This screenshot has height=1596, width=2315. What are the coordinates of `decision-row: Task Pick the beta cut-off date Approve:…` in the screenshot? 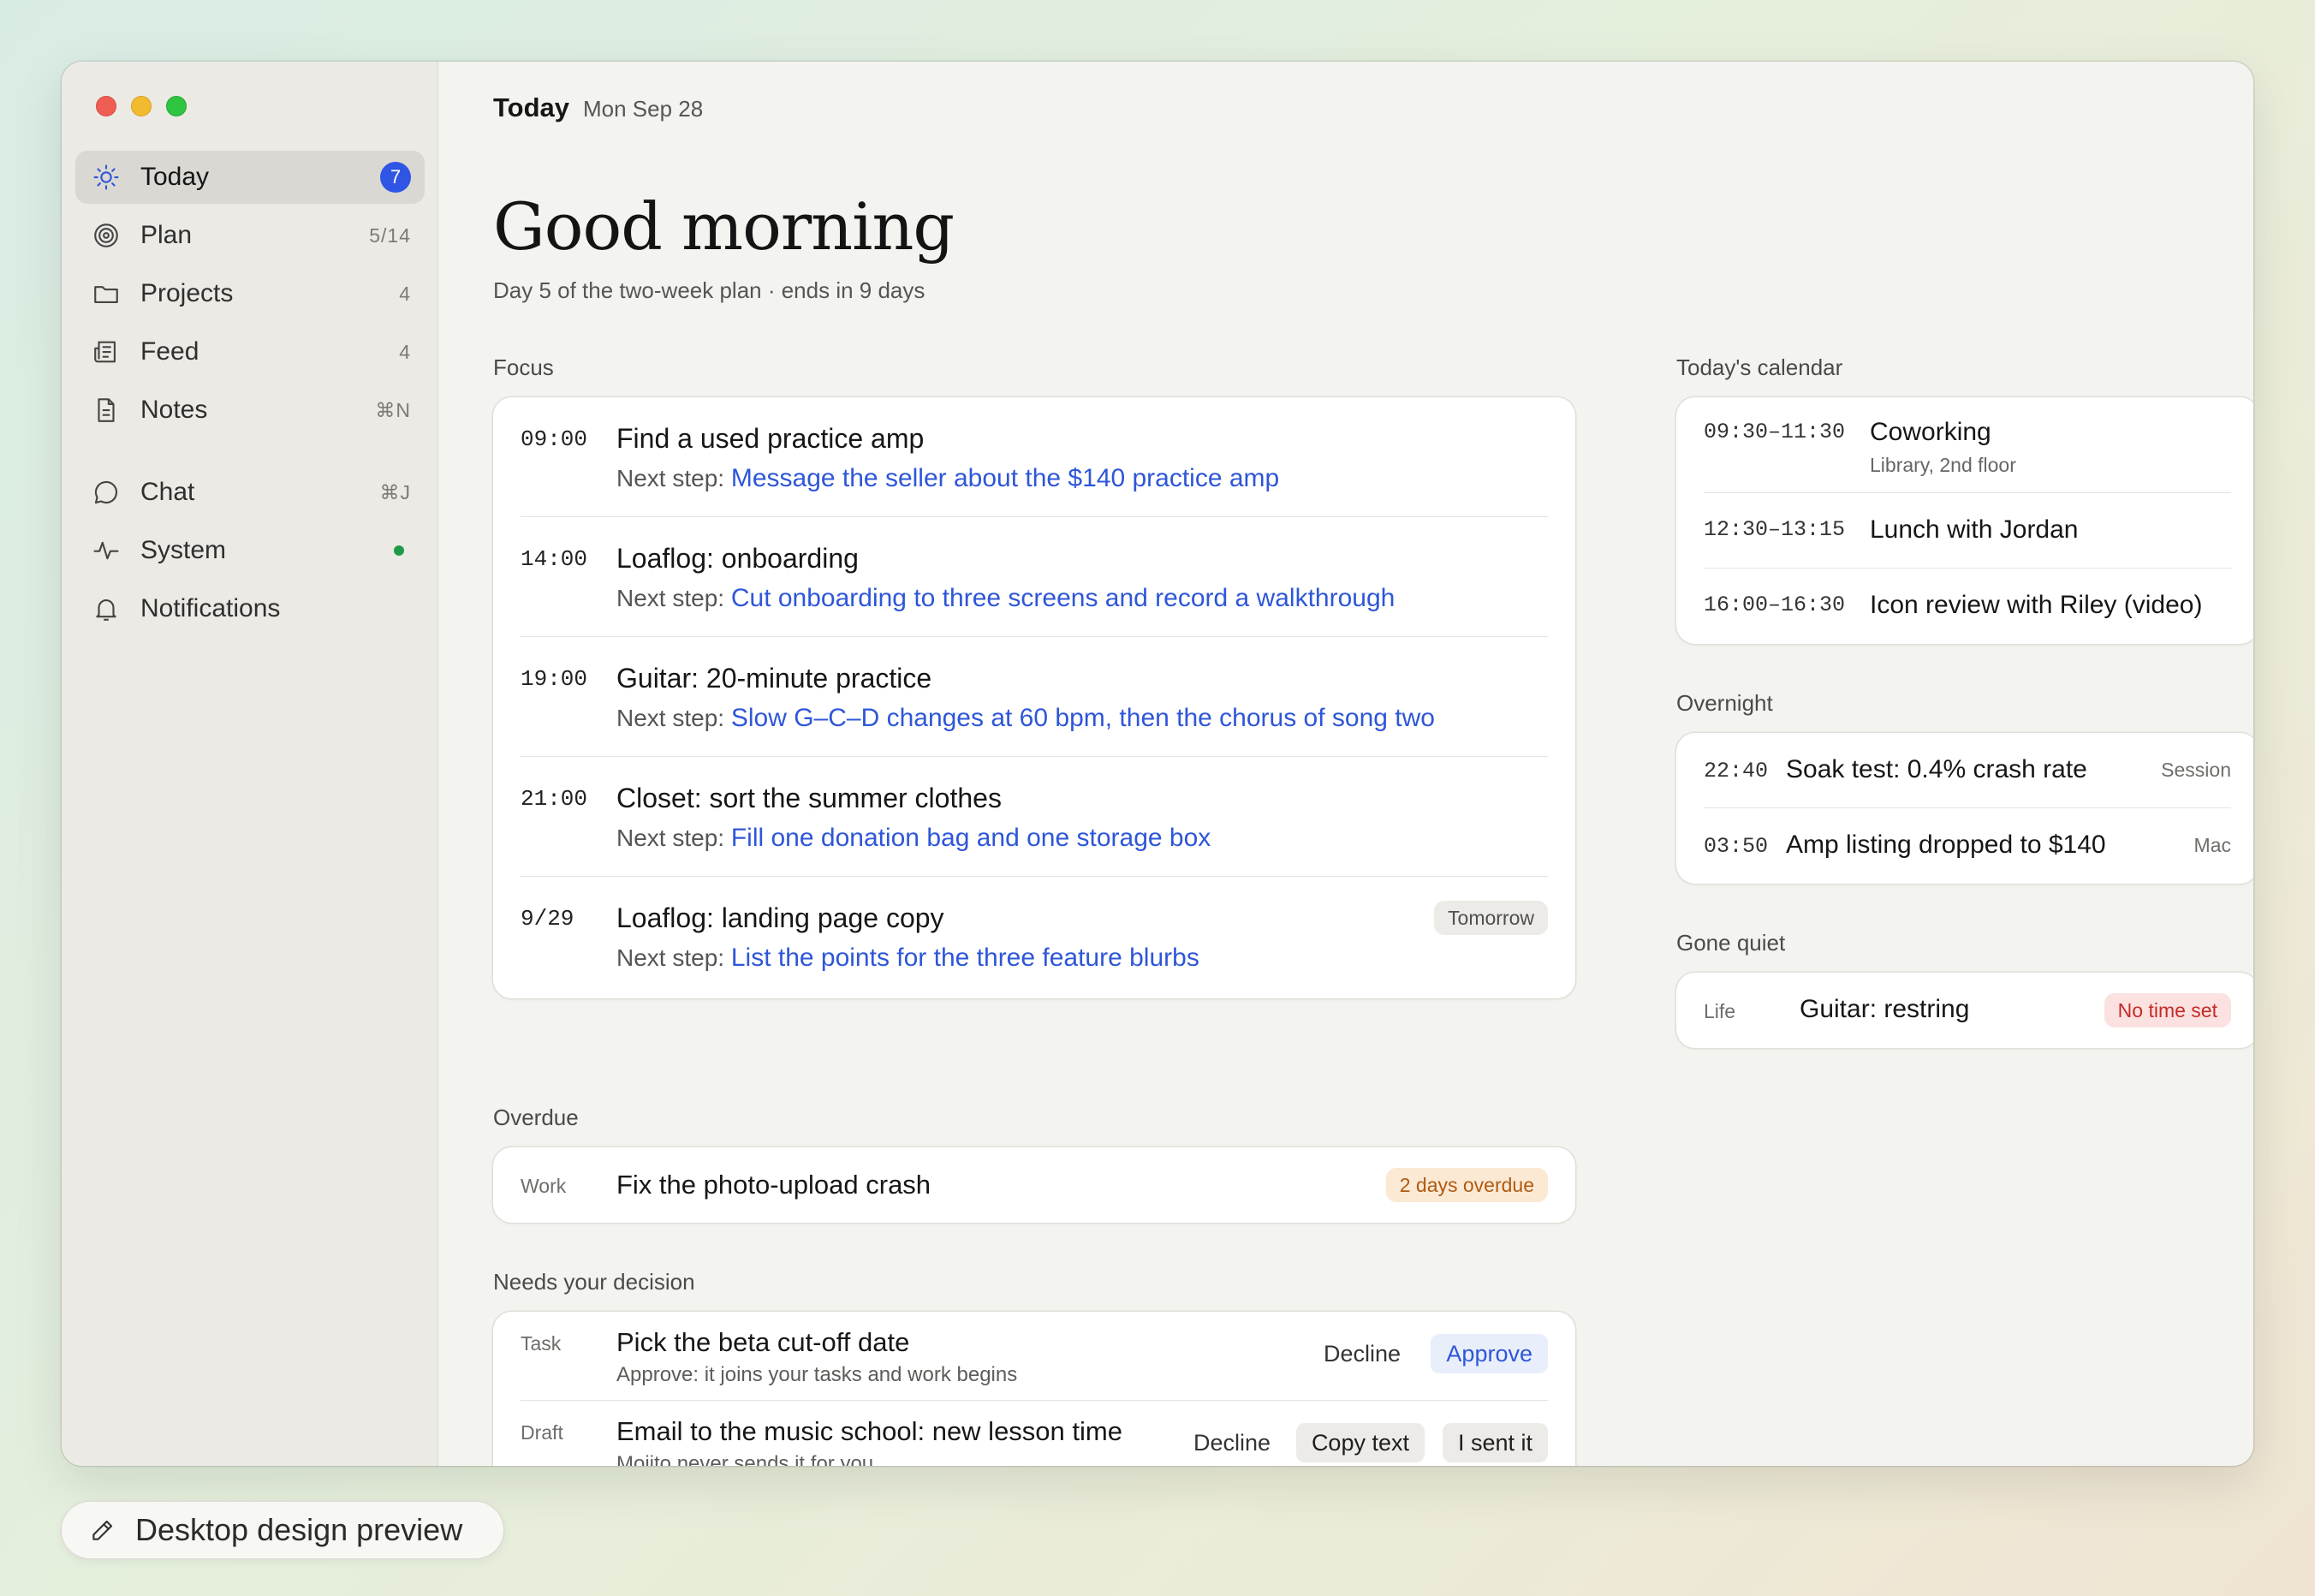 It's located at (1034, 1356).